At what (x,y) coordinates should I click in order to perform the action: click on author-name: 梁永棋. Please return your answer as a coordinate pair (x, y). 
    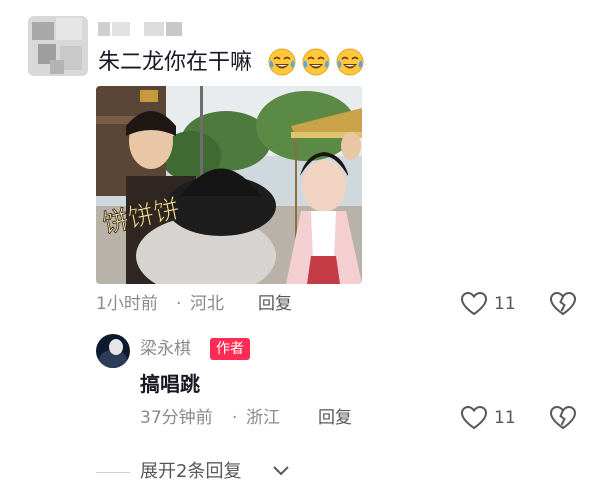
    Looking at the image, I should click on (165, 349).